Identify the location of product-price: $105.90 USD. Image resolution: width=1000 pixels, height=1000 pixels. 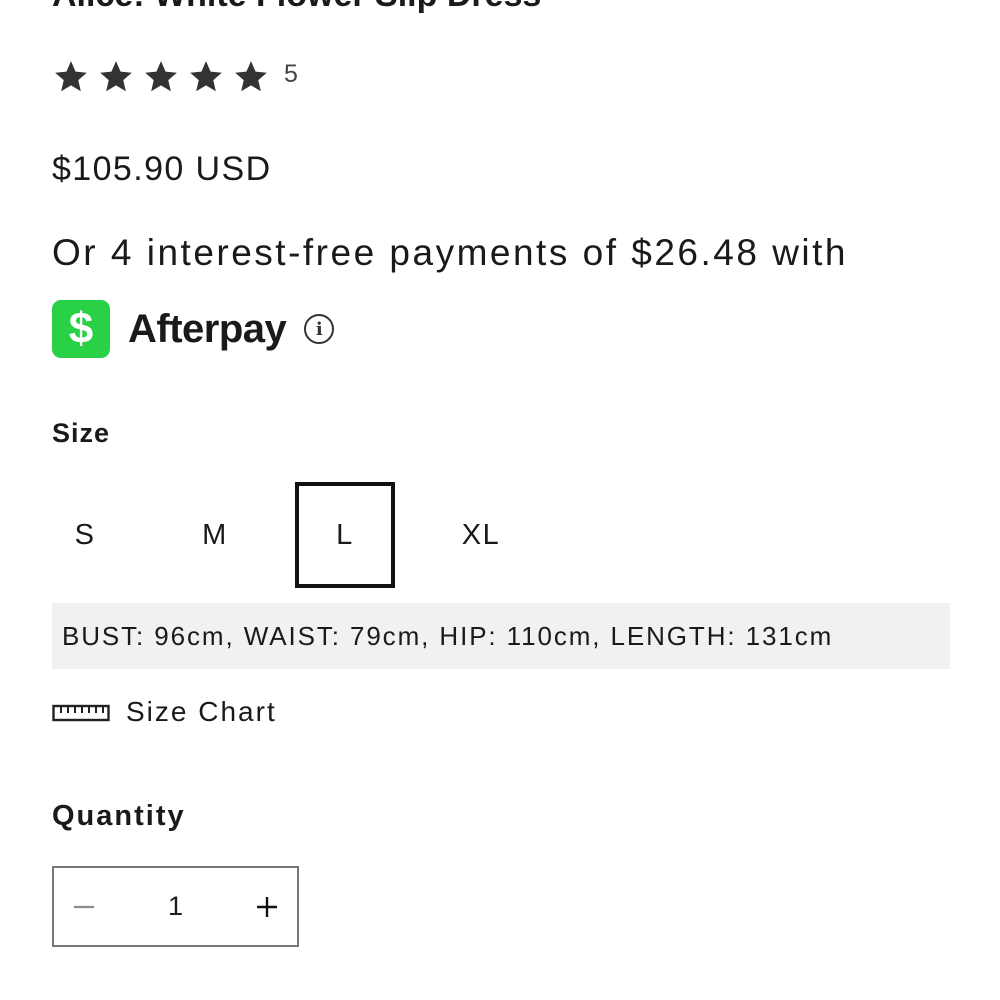
(162, 169).